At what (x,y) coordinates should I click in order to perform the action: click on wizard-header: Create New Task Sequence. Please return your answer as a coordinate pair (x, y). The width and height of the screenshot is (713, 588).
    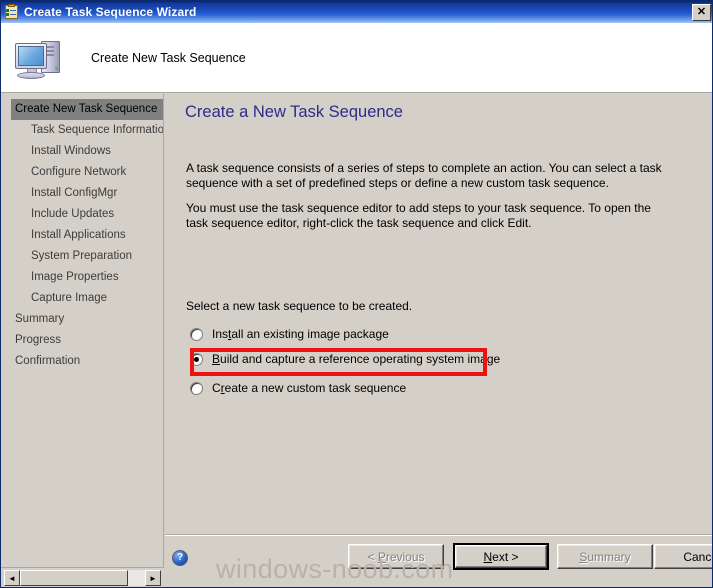
    Looking at the image, I should click on (356, 58).